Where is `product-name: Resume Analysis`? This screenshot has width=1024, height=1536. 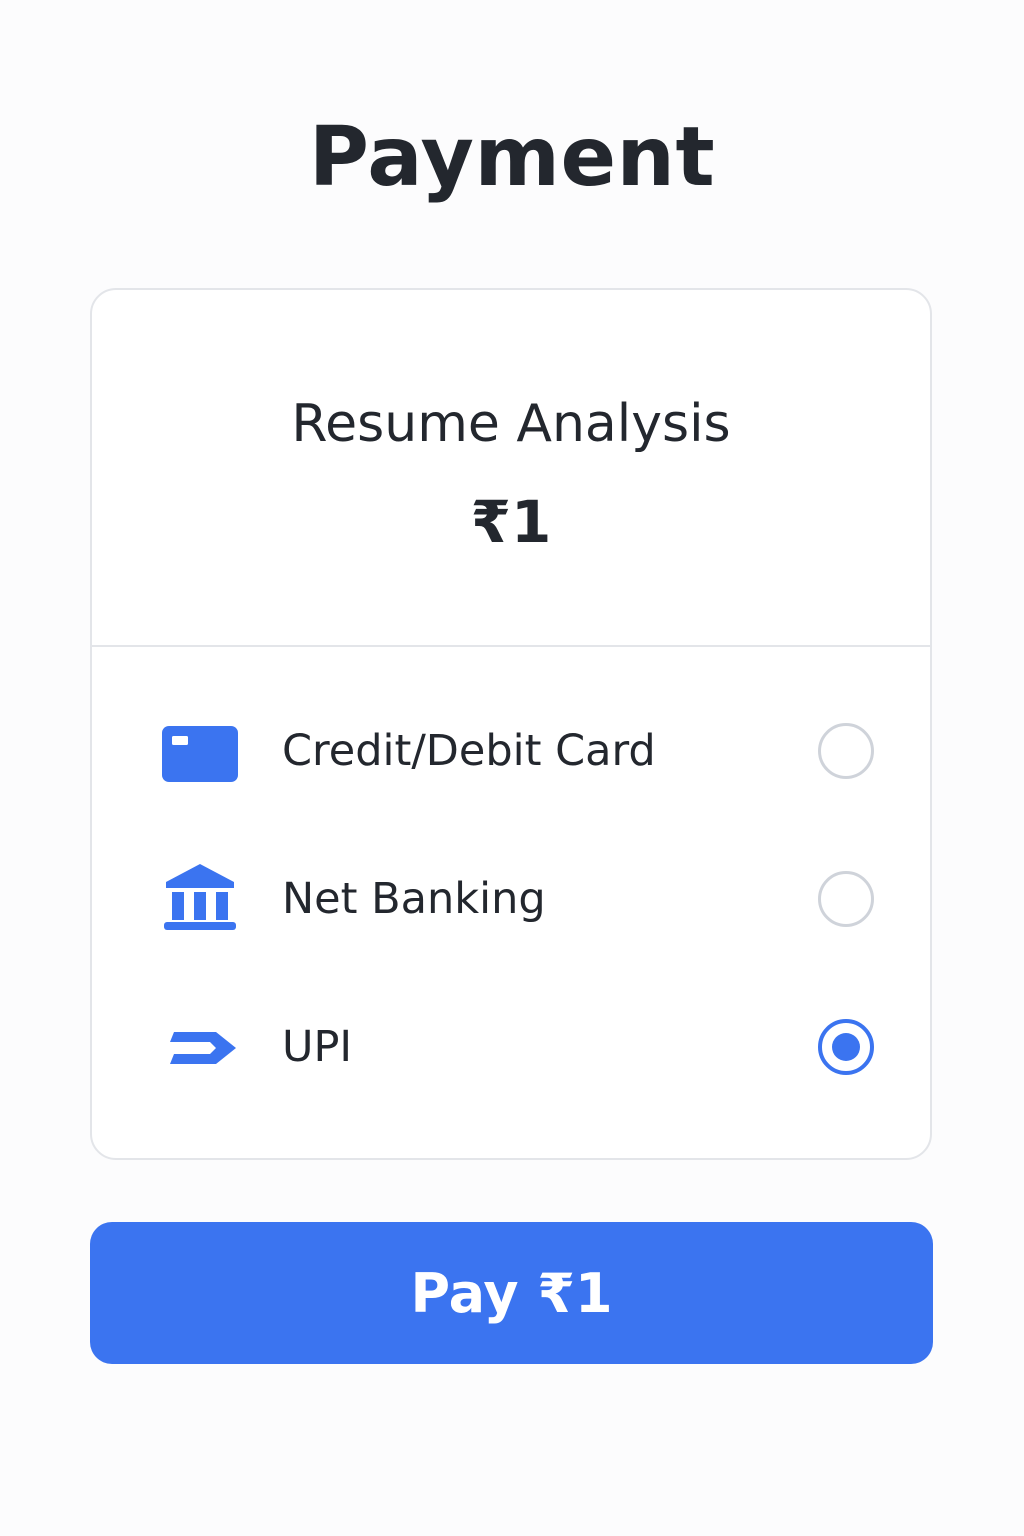
product-name: Resume Analysis is located at coordinates (511, 424).